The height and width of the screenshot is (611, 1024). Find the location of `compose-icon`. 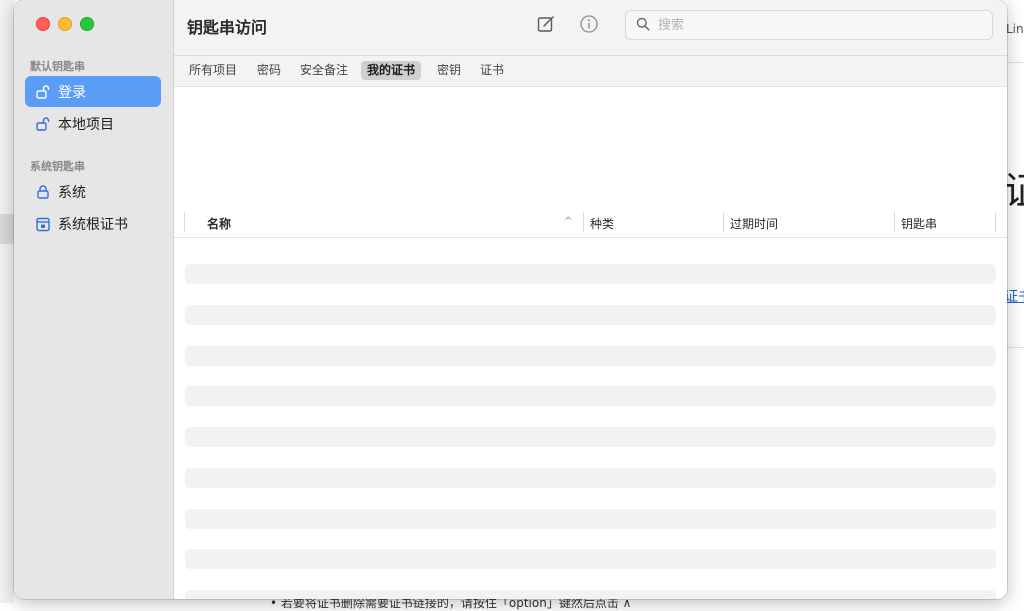

compose-icon is located at coordinates (546, 24).